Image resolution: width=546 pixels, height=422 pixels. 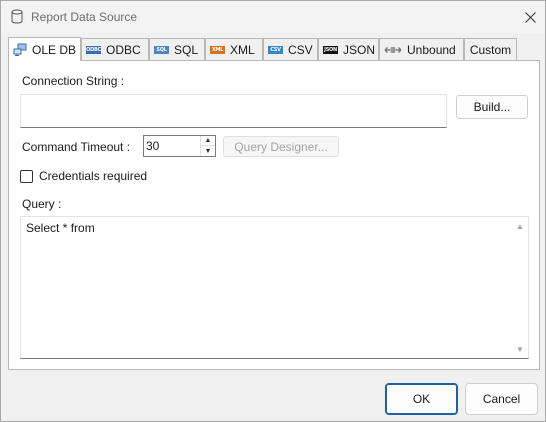 What do you see at coordinates (431, 49) in the screenshot?
I see `tab-label: Unbound` at bounding box center [431, 49].